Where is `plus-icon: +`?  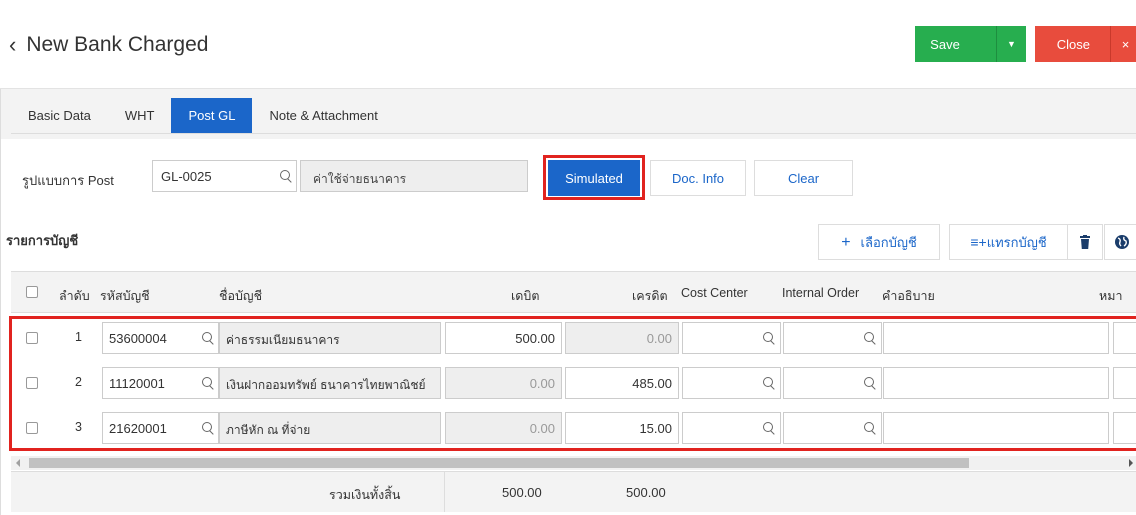 plus-icon: + is located at coordinates (846, 242).